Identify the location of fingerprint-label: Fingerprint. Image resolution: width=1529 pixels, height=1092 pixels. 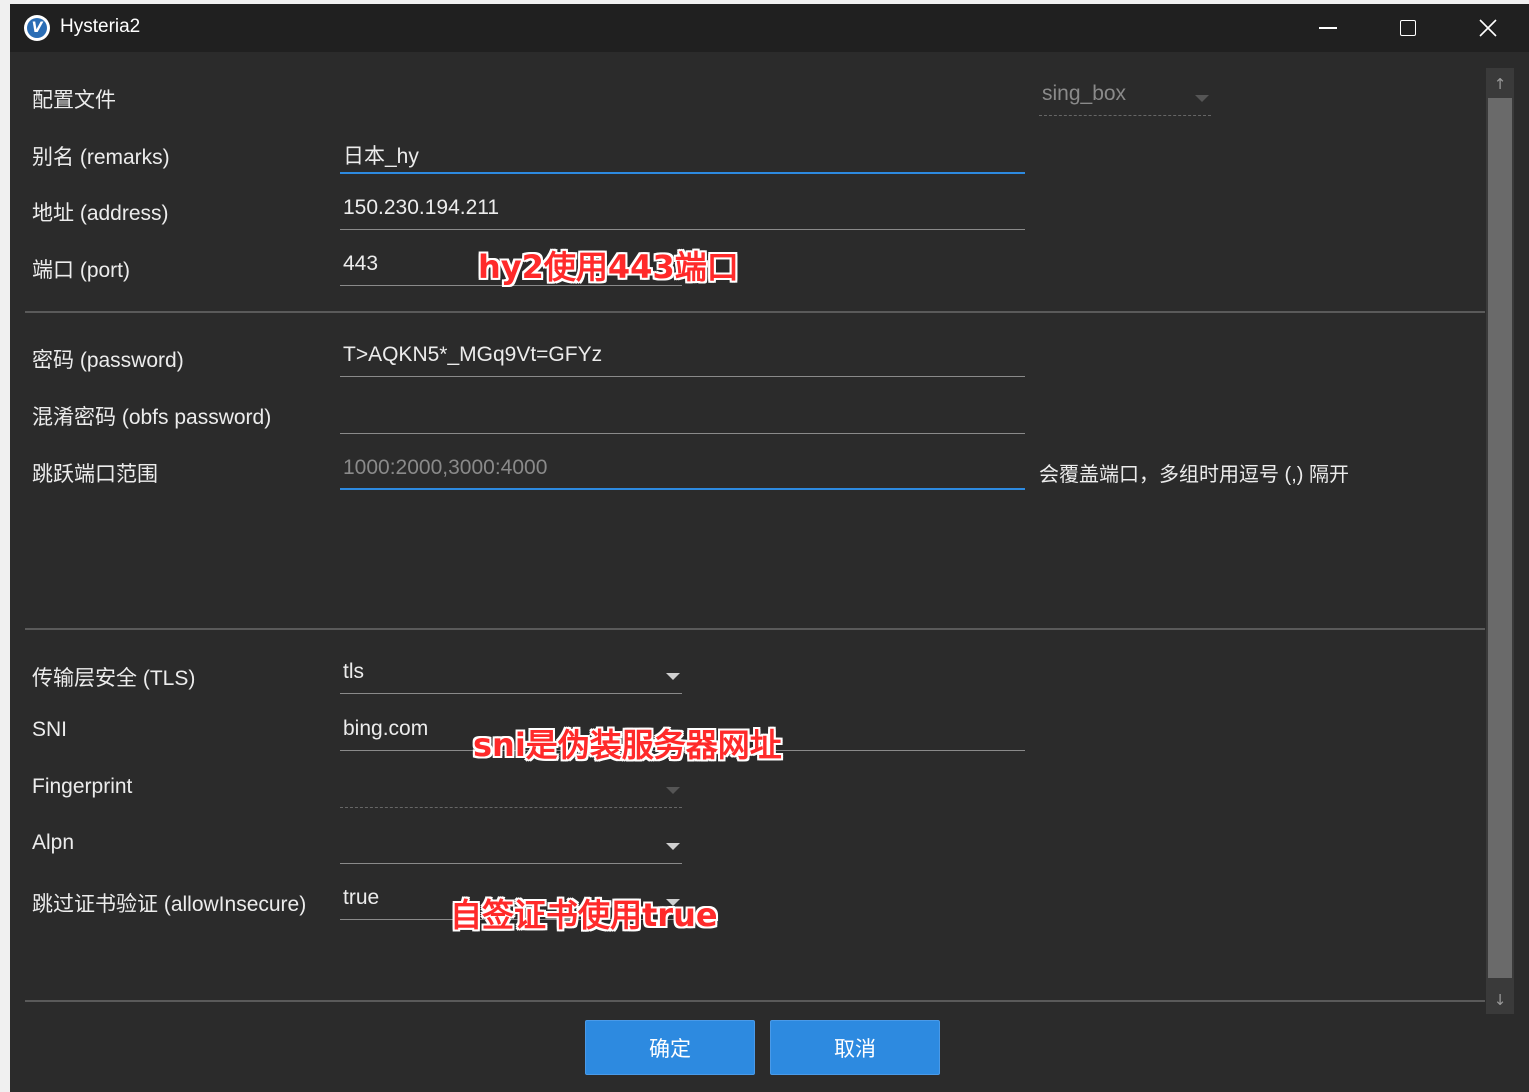
(82, 786).